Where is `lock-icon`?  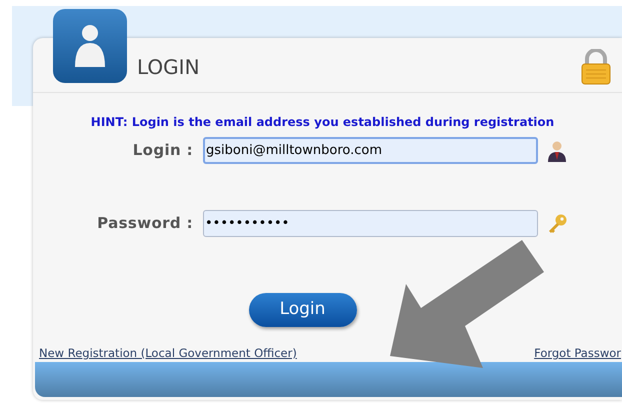 lock-icon is located at coordinates (596, 67).